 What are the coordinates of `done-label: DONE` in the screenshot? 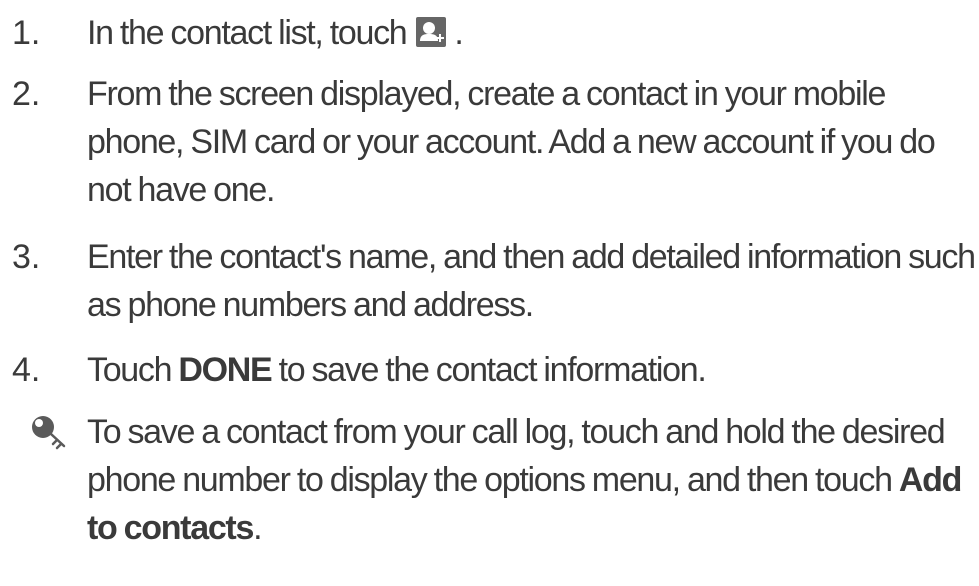 It's located at (225, 370).